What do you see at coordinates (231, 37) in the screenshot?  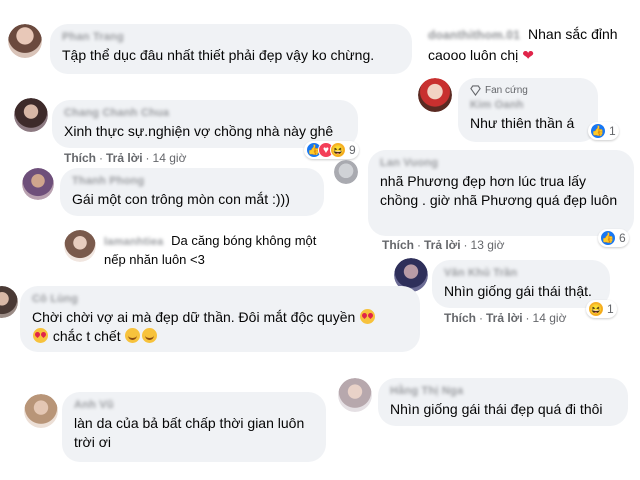 I see `comment-author: Phan Trang` at bounding box center [231, 37].